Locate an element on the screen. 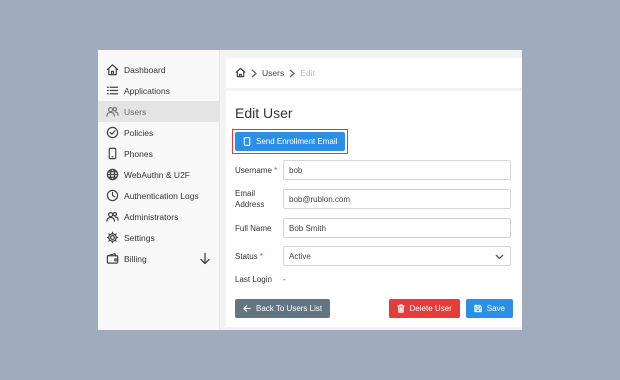 The width and height of the screenshot is (620, 380). sidebar-item-label: Phones is located at coordinates (138, 153).